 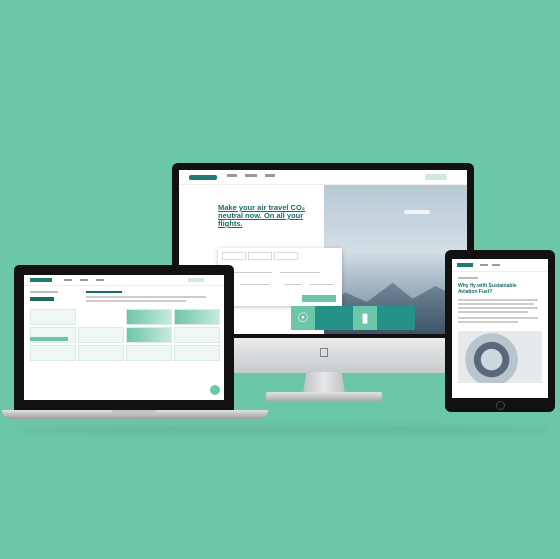 What do you see at coordinates (487, 289) in the screenshot?
I see `tablet-article-title: Why fly with Sustainable Aviation Fuel?` at bounding box center [487, 289].